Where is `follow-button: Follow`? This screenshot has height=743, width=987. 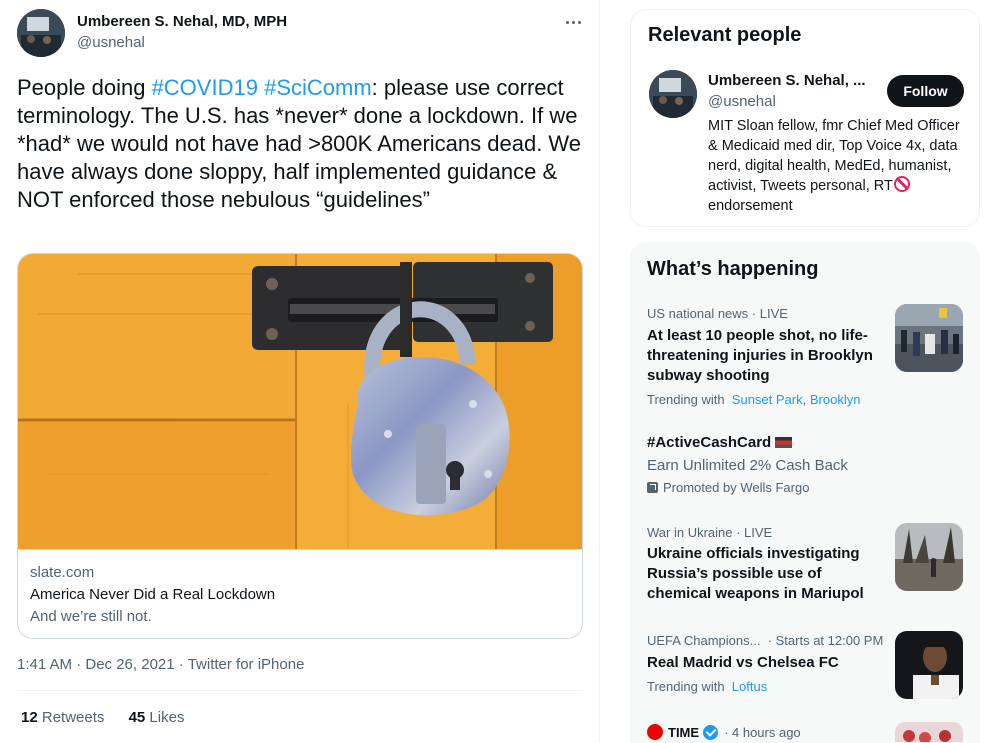 follow-button: Follow is located at coordinates (925, 91).